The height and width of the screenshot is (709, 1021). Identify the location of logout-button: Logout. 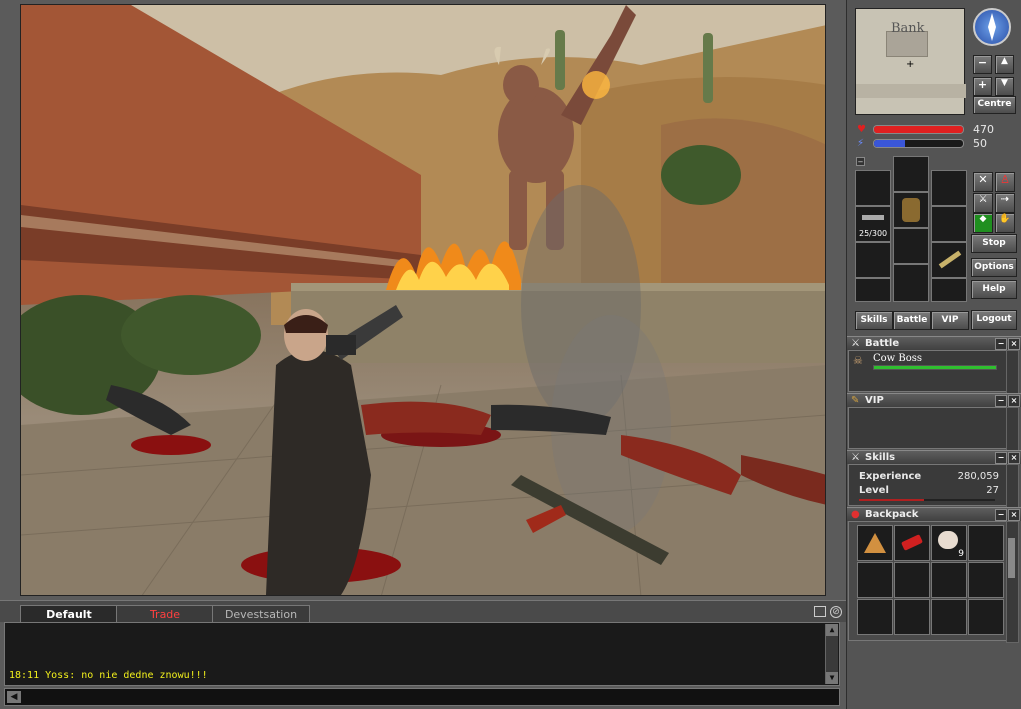
(994, 320).